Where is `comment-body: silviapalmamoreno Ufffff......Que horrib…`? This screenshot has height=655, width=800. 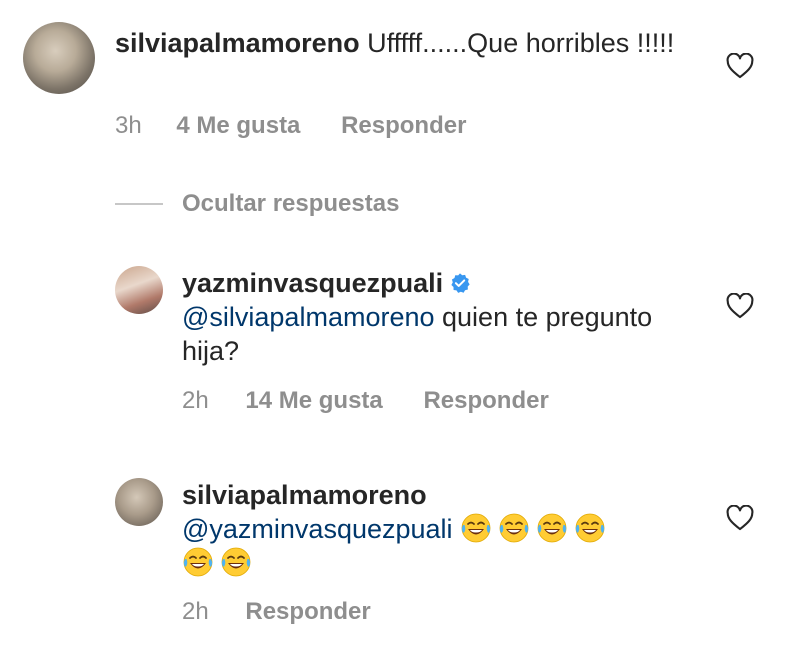 comment-body: silviapalmamoreno Ufffff......Que horrib… is located at coordinates (395, 43).